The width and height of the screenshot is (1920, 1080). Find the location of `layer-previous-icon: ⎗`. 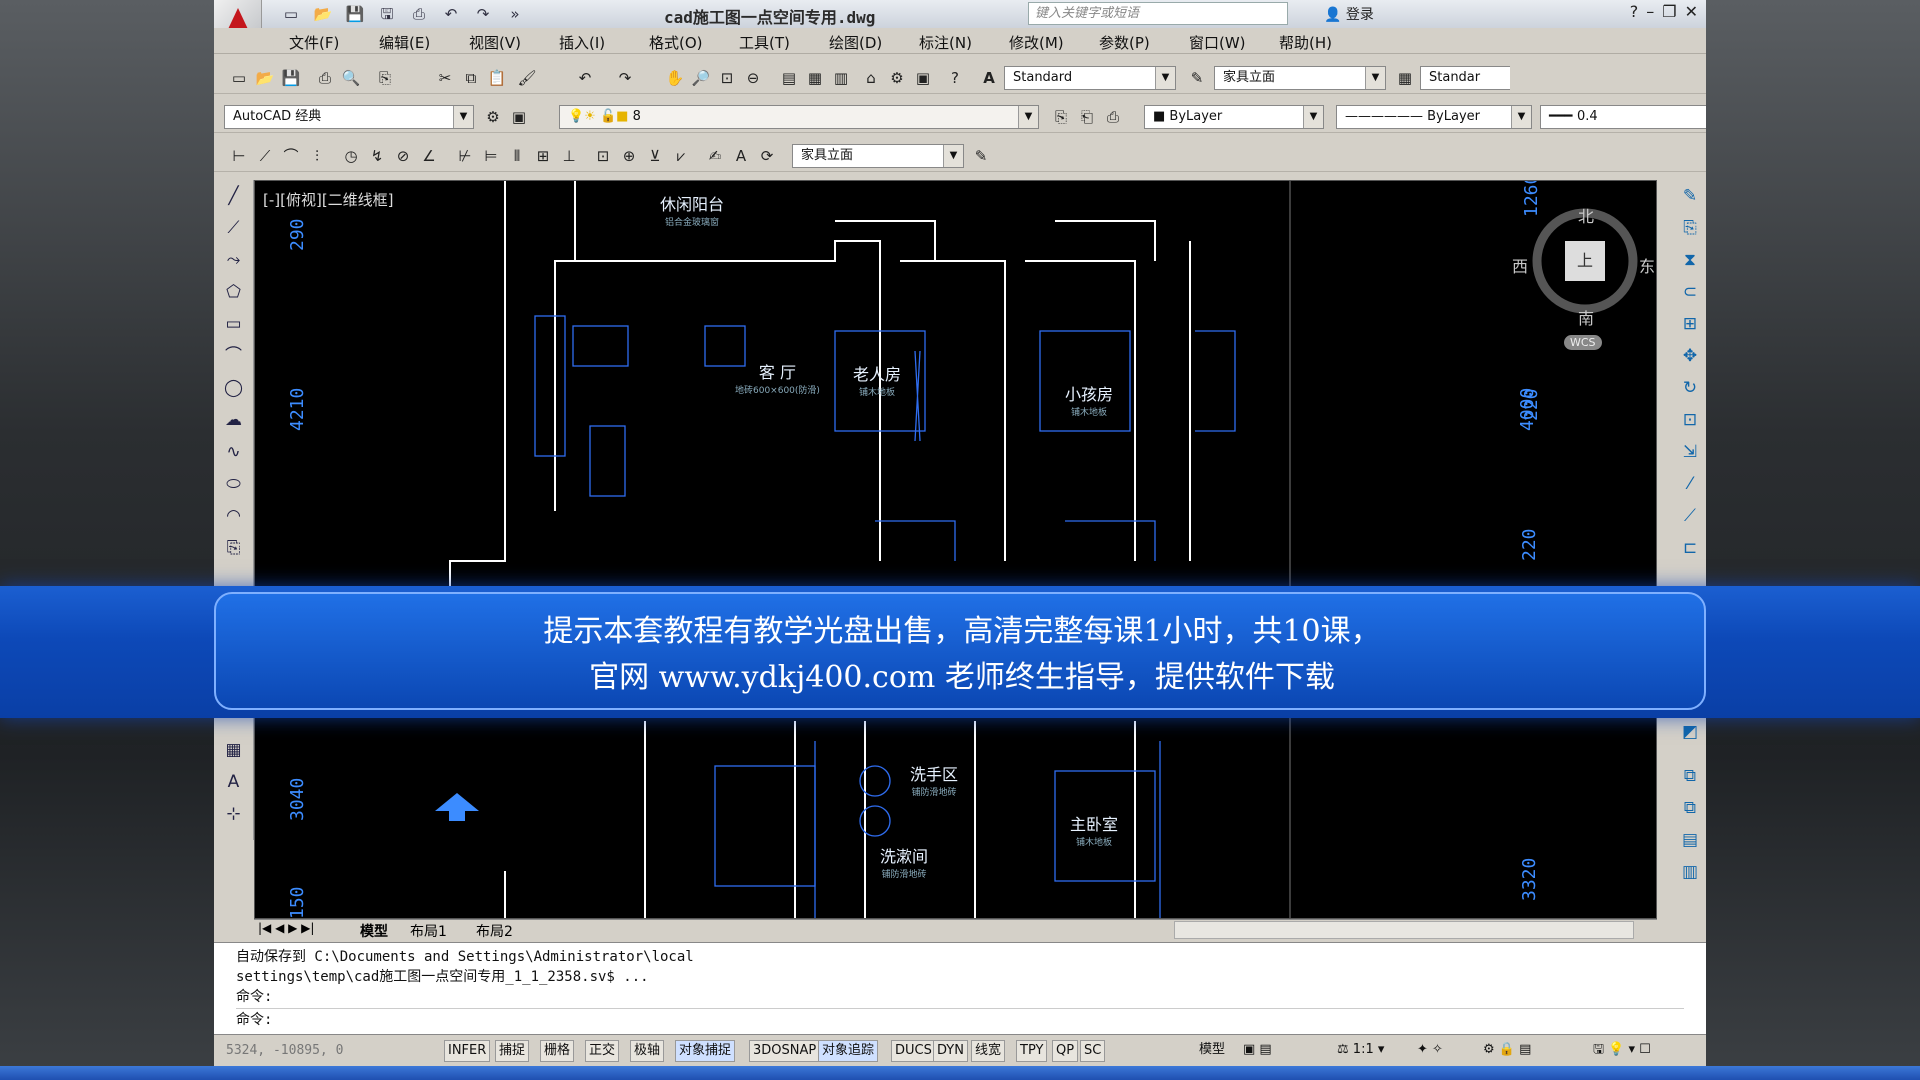

layer-previous-icon: ⎗ is located at coordinates (1087, 117).